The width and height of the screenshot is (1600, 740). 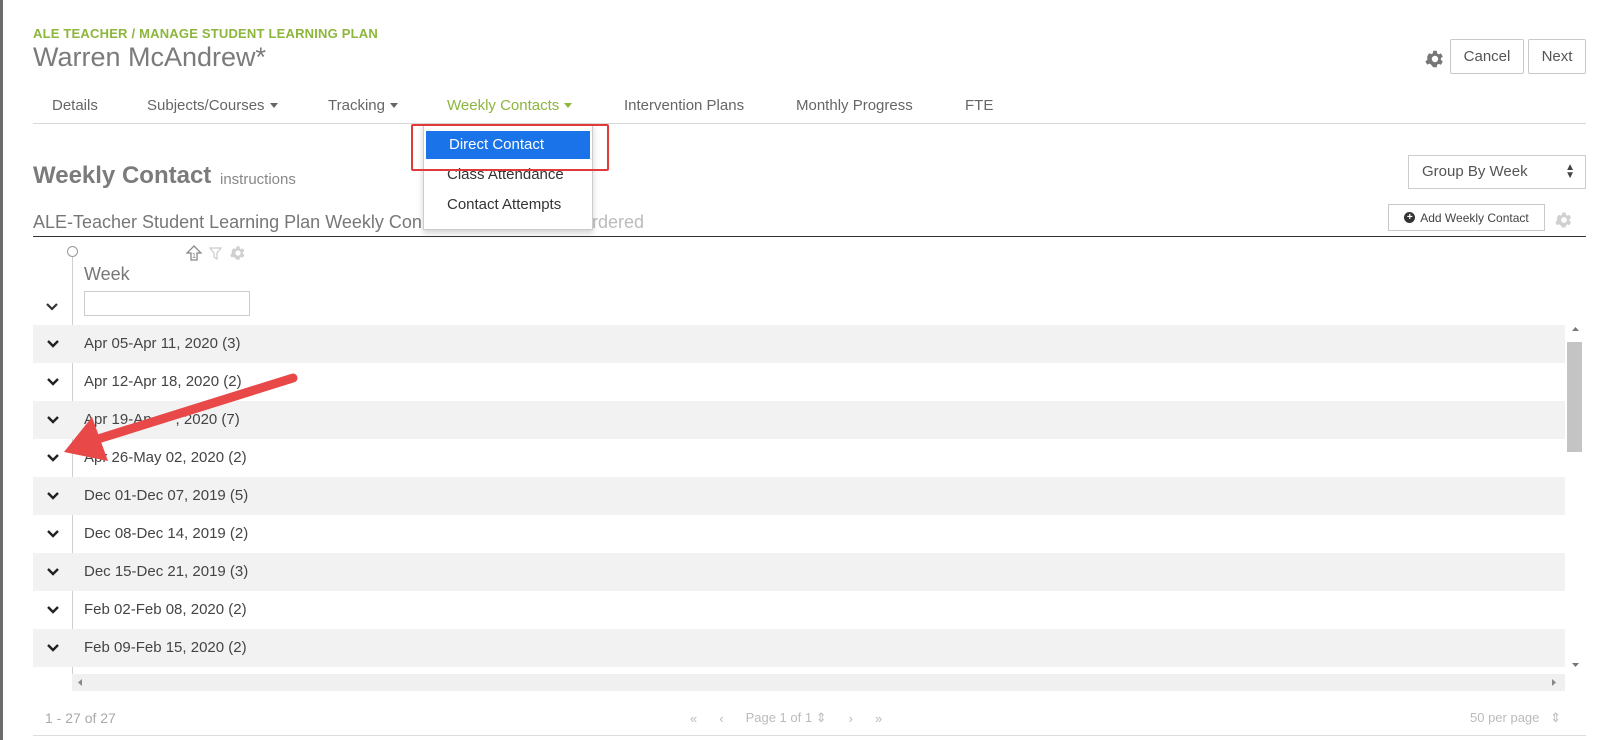 I want to click on tab-label: Monthly Progress, so click(x=854, y=105).